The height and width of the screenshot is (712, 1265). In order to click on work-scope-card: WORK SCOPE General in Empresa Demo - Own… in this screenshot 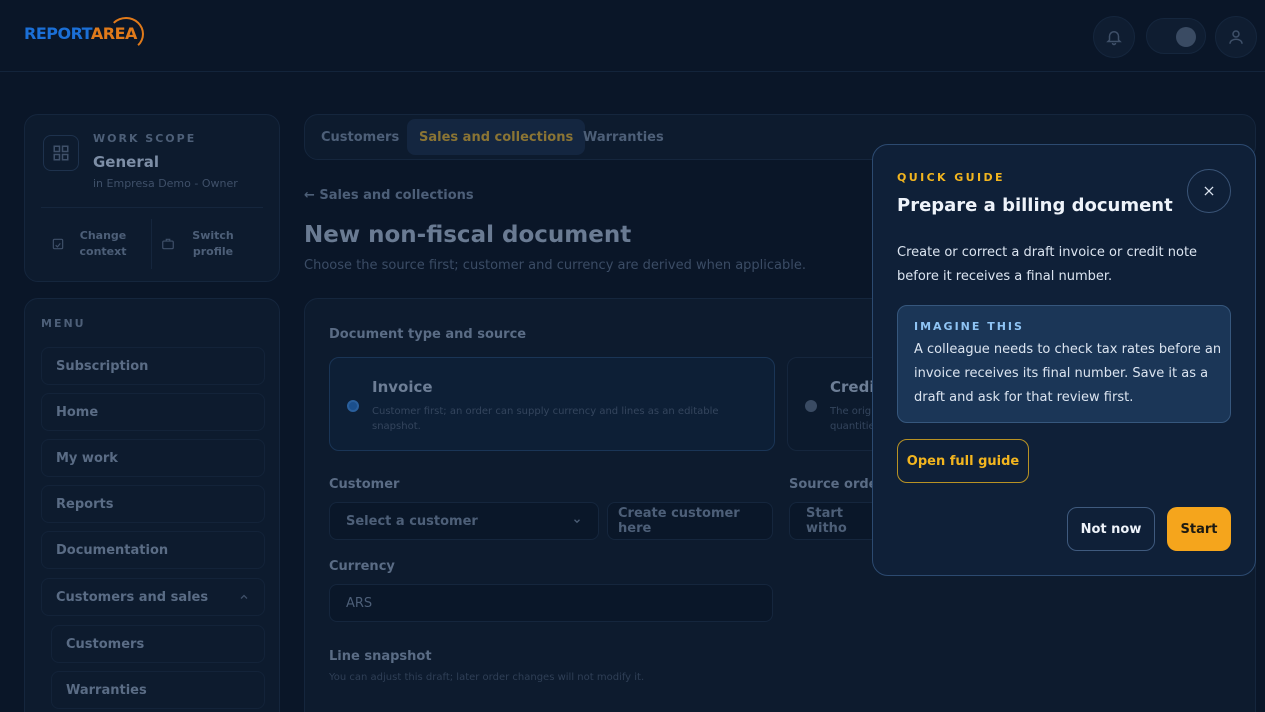, I will do `click(152, 198)`.